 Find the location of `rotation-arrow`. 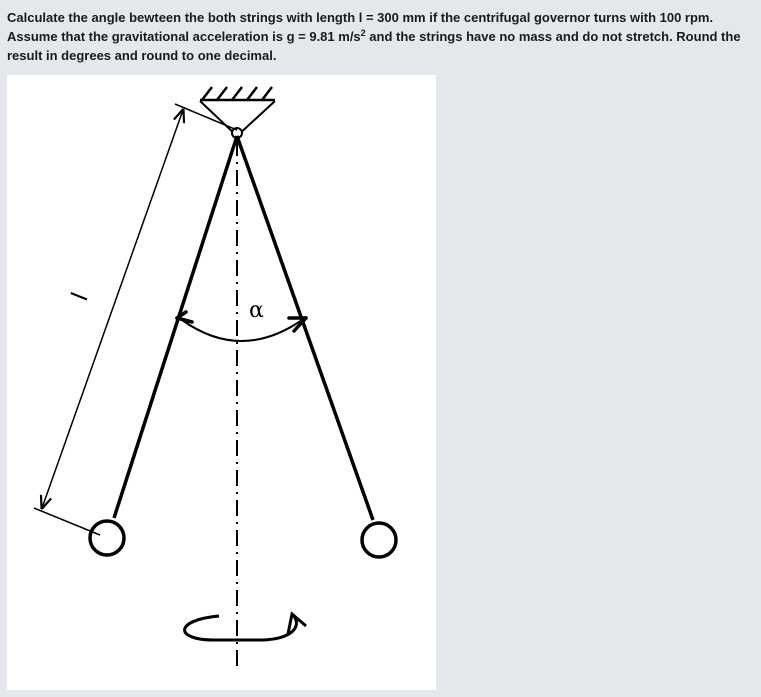

rotation-arrow is located at coordinates (240, 627).